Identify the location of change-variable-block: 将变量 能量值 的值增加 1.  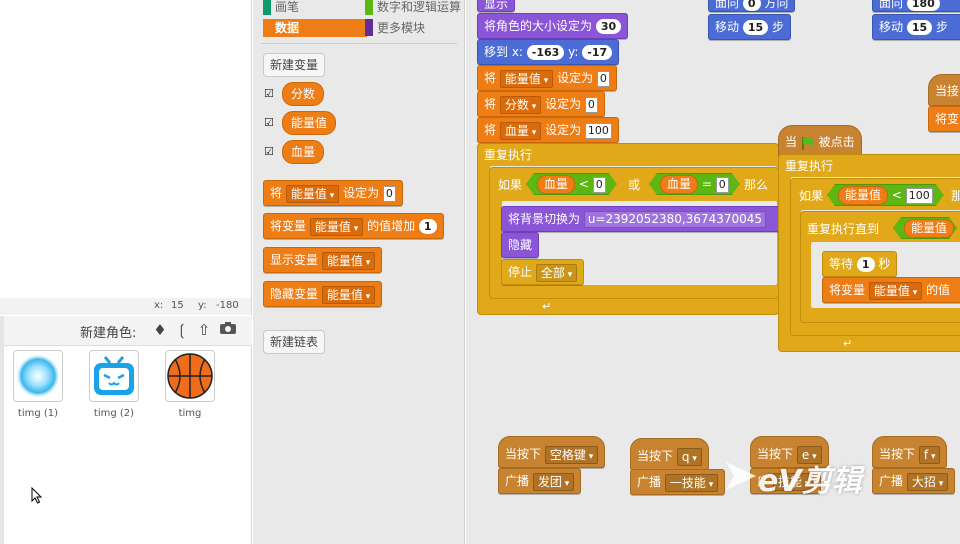
(353, 226).